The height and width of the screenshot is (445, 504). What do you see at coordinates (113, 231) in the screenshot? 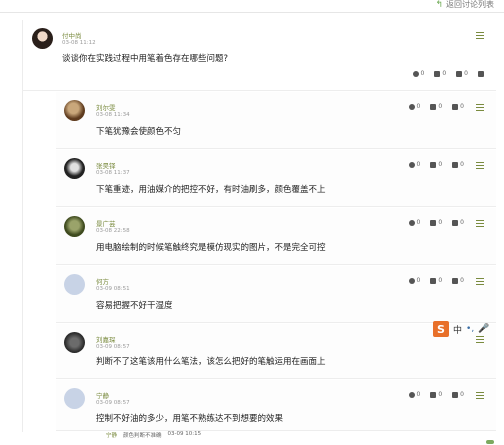
I see `post-time: 03-08 22:58` at bounding box center [113, 231].